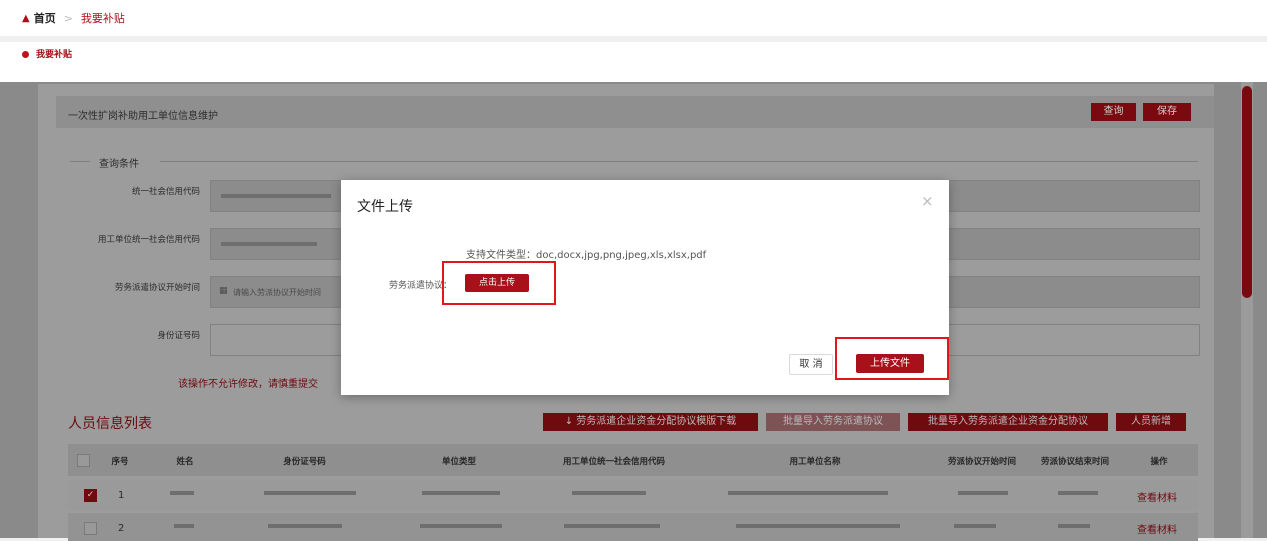  What do you see at coordinates (815, 462) in the screenshot?
I see `column-header: 用工单位名称` at bounding box center [815, 462].